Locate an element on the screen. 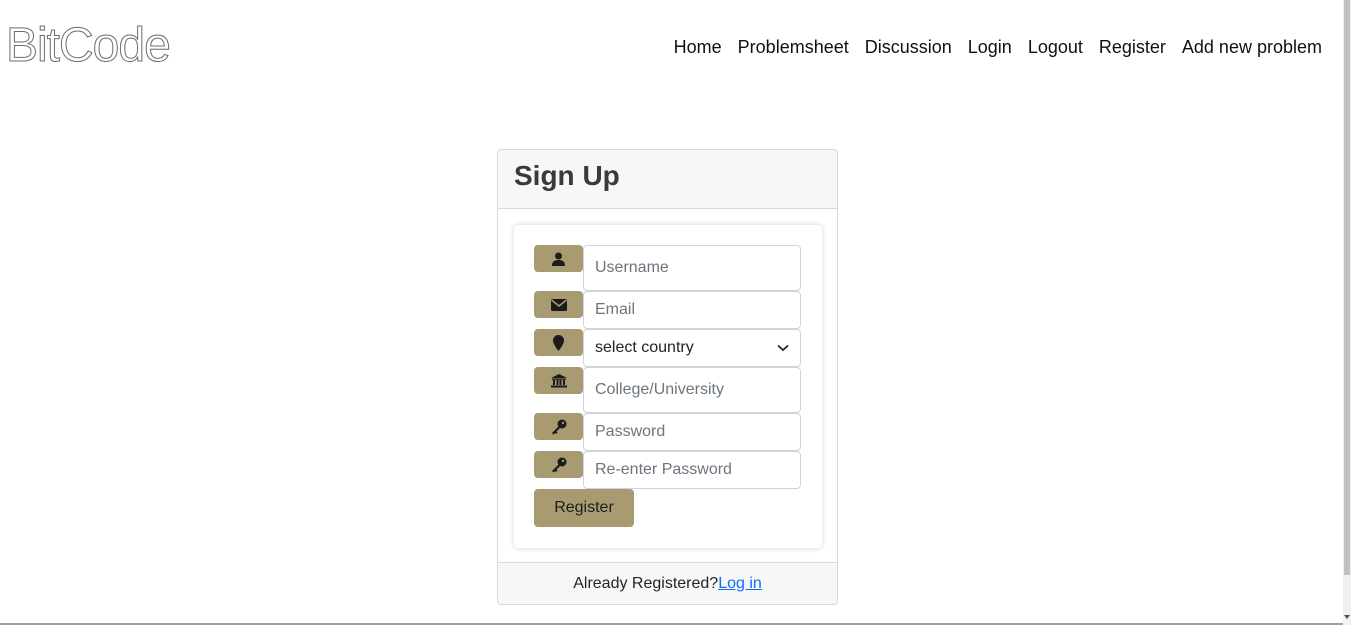  repassword-row is located at coordinates (668, 470).